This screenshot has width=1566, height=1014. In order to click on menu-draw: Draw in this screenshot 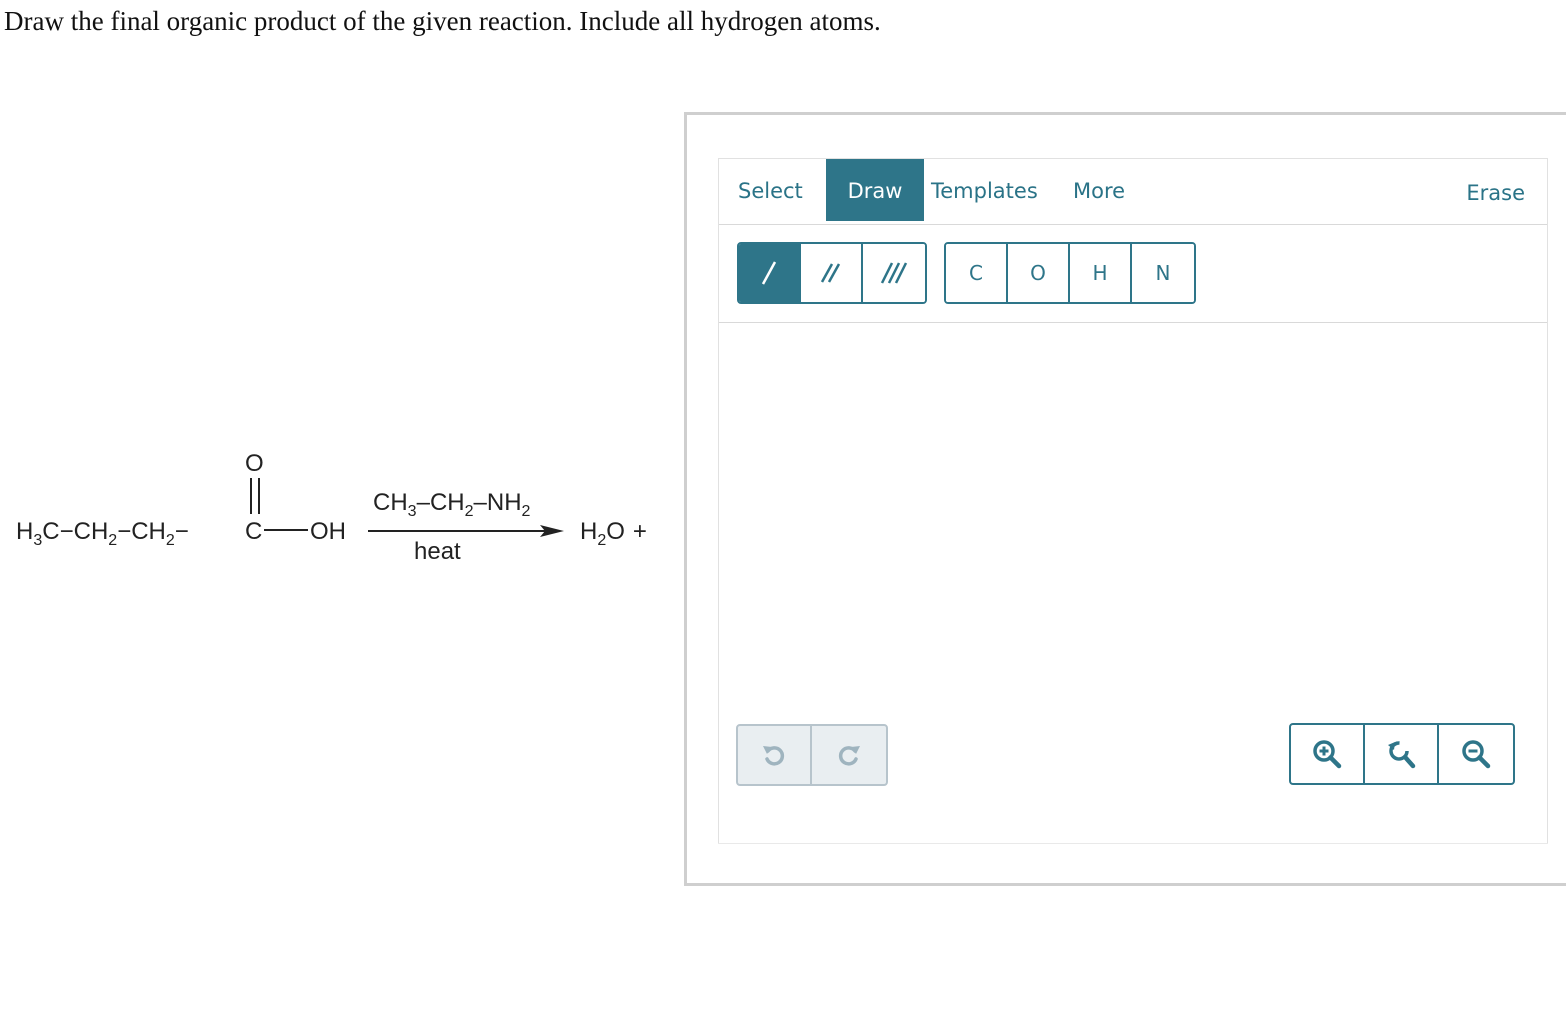, I will do `click(875, 190)`.